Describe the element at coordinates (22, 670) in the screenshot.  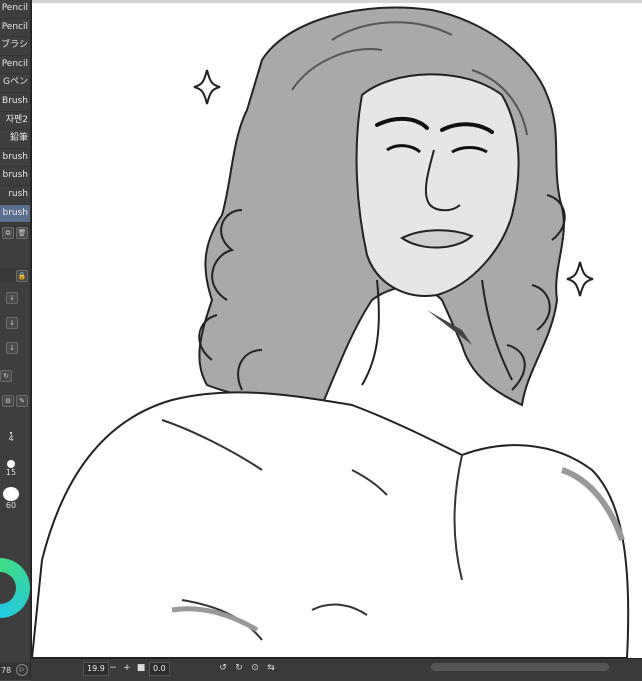
I see `play-icon: ▷` at that location.